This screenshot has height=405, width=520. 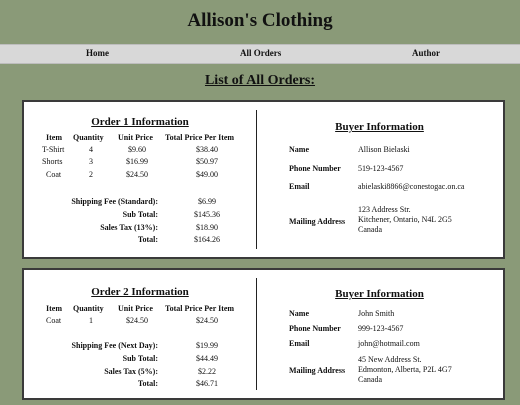 What do you see at coordinates (260, 80) in the screenshot?
I see `page-heading: List of All Orders:` at bounding box center [260, 80].